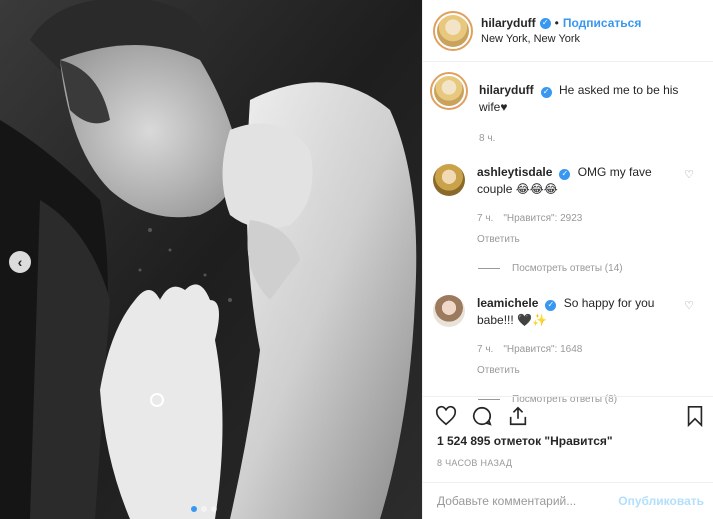 The height and width of the screenshot is (519, 713). Describe the element at coordinates (446, 416) in the screenshot. I see `like-heart-icon` at that location.